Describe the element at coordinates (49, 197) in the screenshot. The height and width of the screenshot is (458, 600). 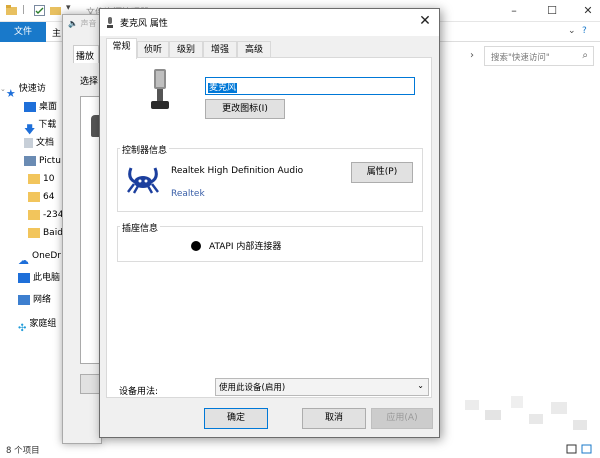
I see `nav-label: 64` at that location.